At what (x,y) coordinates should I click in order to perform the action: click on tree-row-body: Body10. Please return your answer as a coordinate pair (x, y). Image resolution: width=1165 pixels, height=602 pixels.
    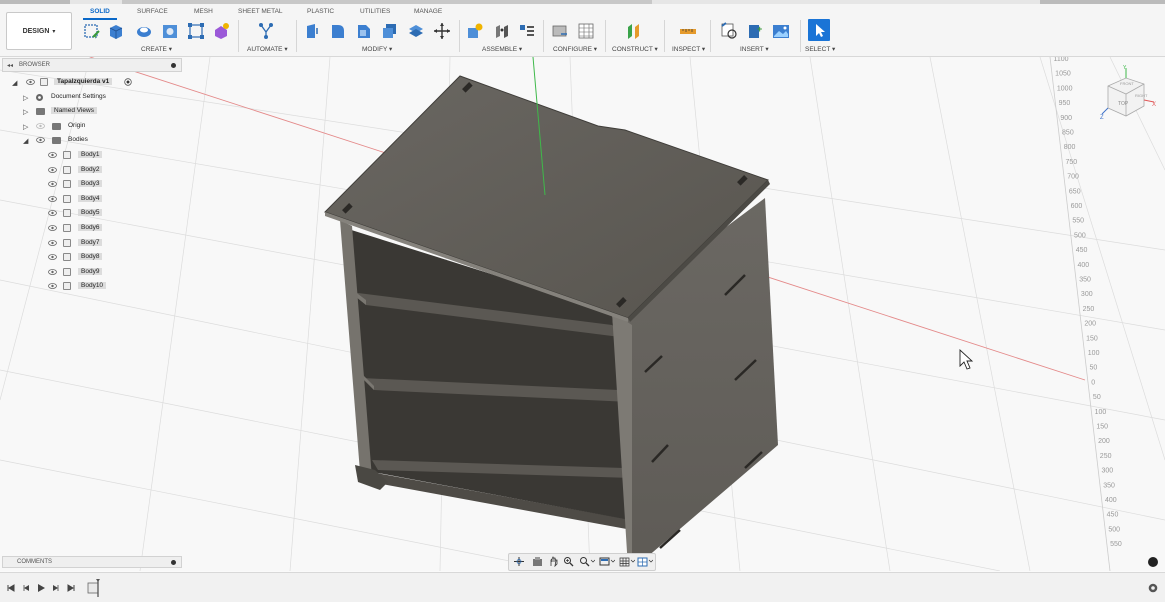
    Looking at the image, I should click on (92, 286).